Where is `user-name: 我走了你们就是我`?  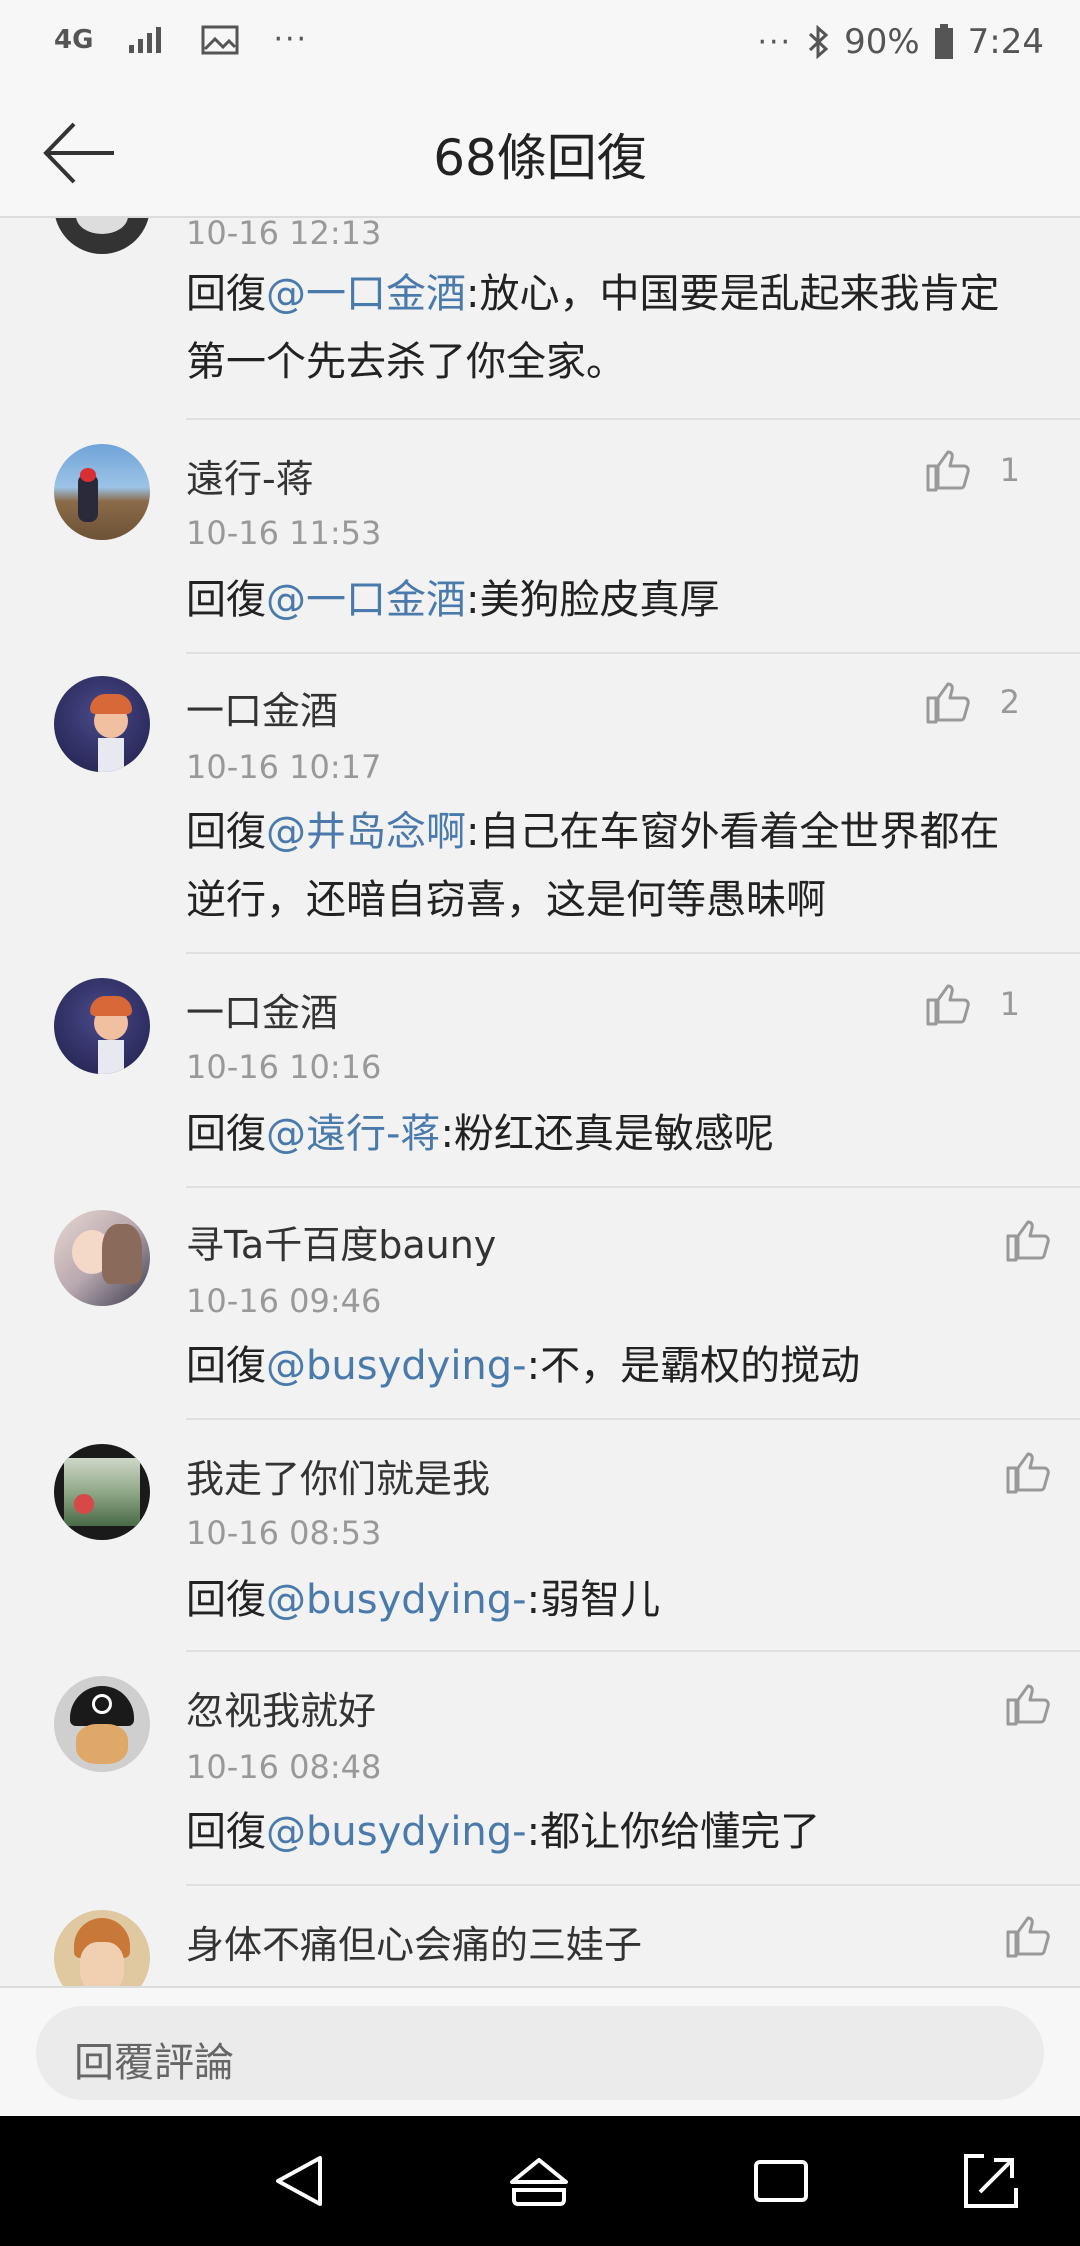 user-name: 我走了你们就是我 is located at coordinates (338, 1475).